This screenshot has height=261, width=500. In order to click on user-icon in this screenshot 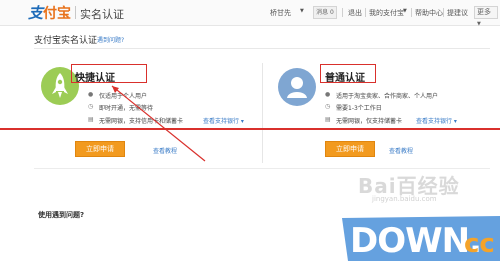, I will do `click(297, 87)`.